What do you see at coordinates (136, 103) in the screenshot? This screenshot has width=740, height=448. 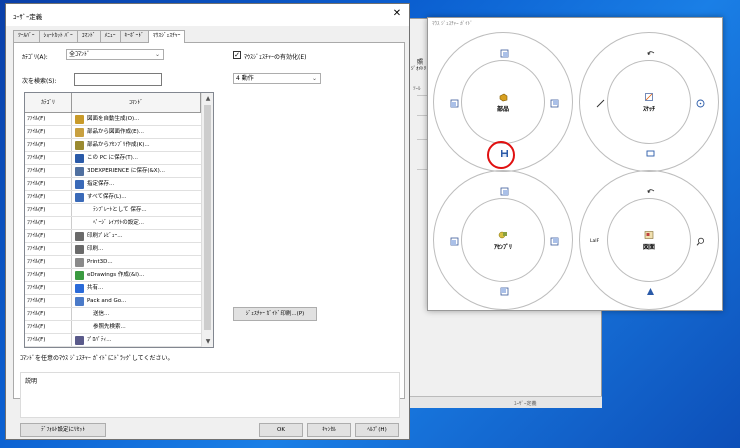 I see `column-header-command: ｺﾏﾝﾄﾞ` at bounding box center [136, 103].